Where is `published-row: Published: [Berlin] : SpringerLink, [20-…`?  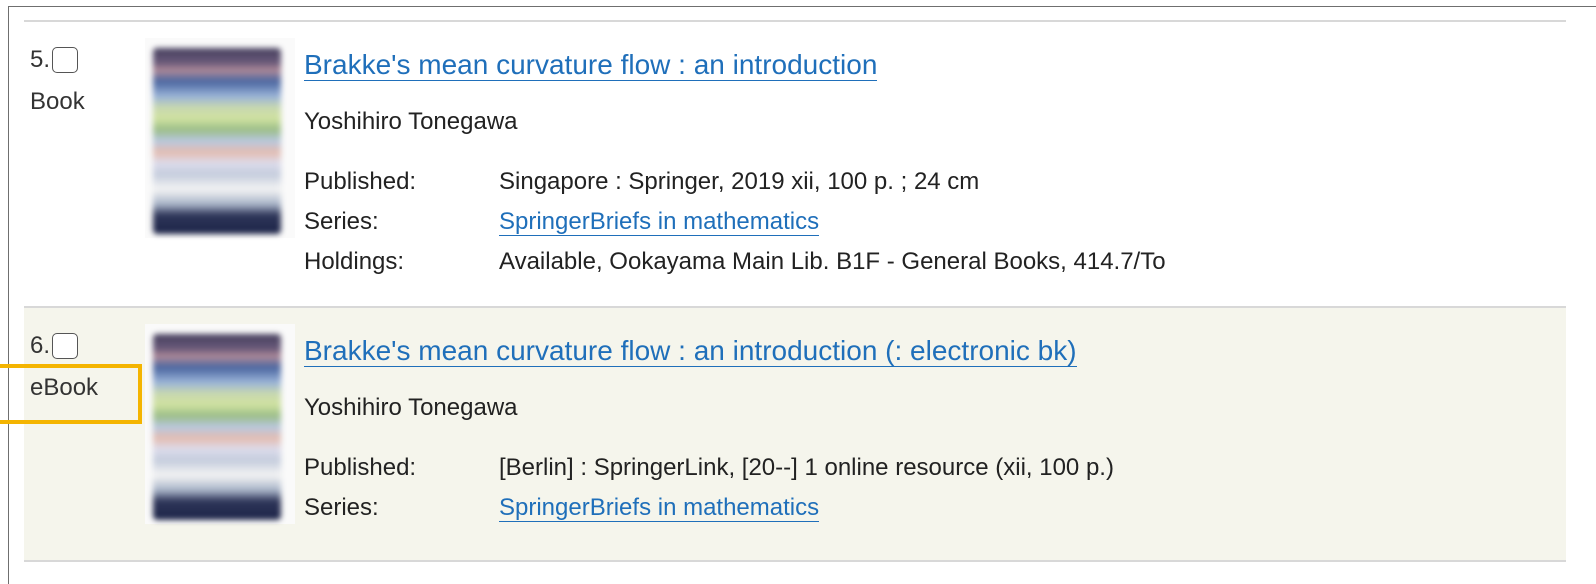 published-row: Published: [Berlin] : SpringerLink, [20-… is located at coordinates (709, 468).